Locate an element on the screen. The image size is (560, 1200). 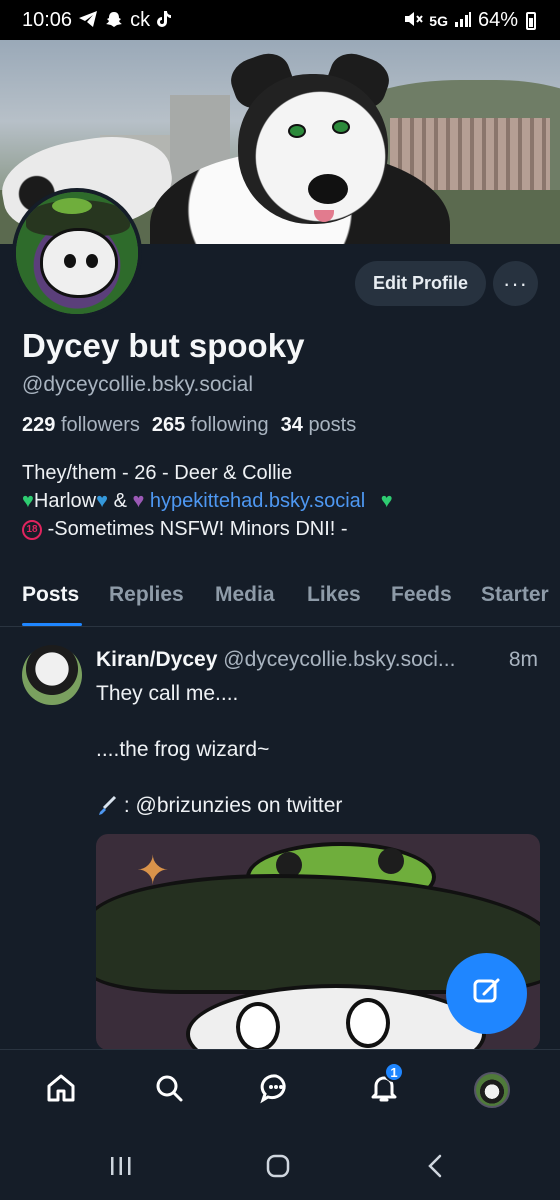
profile-avatar is located at coordinates (77, 253).